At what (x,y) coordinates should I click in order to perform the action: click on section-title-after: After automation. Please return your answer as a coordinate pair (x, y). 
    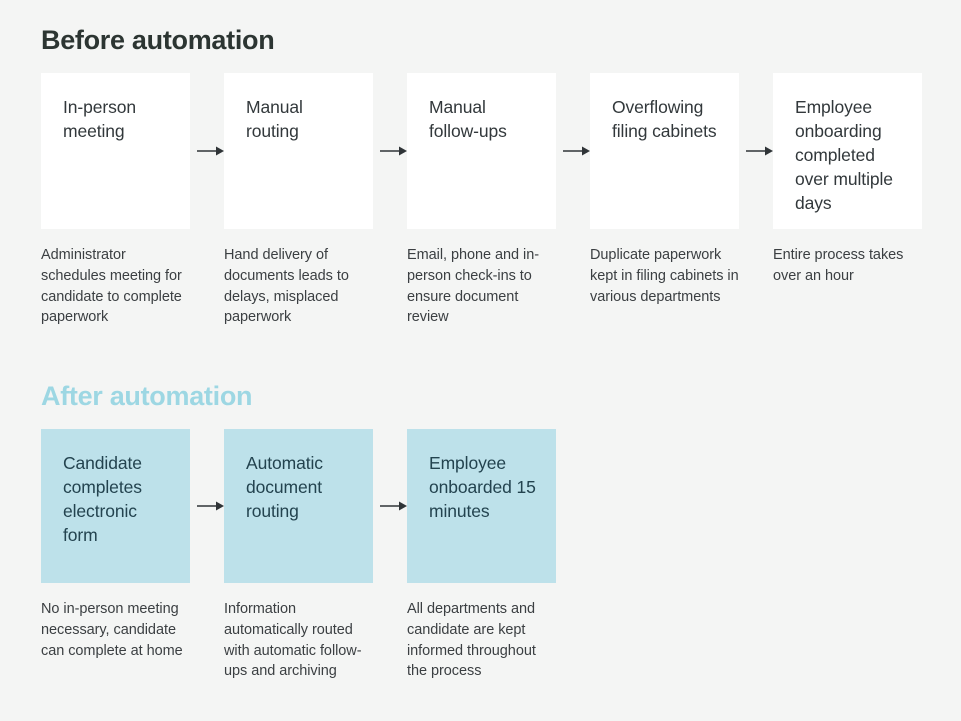
    Looking at the image, I should click on (147, 396).